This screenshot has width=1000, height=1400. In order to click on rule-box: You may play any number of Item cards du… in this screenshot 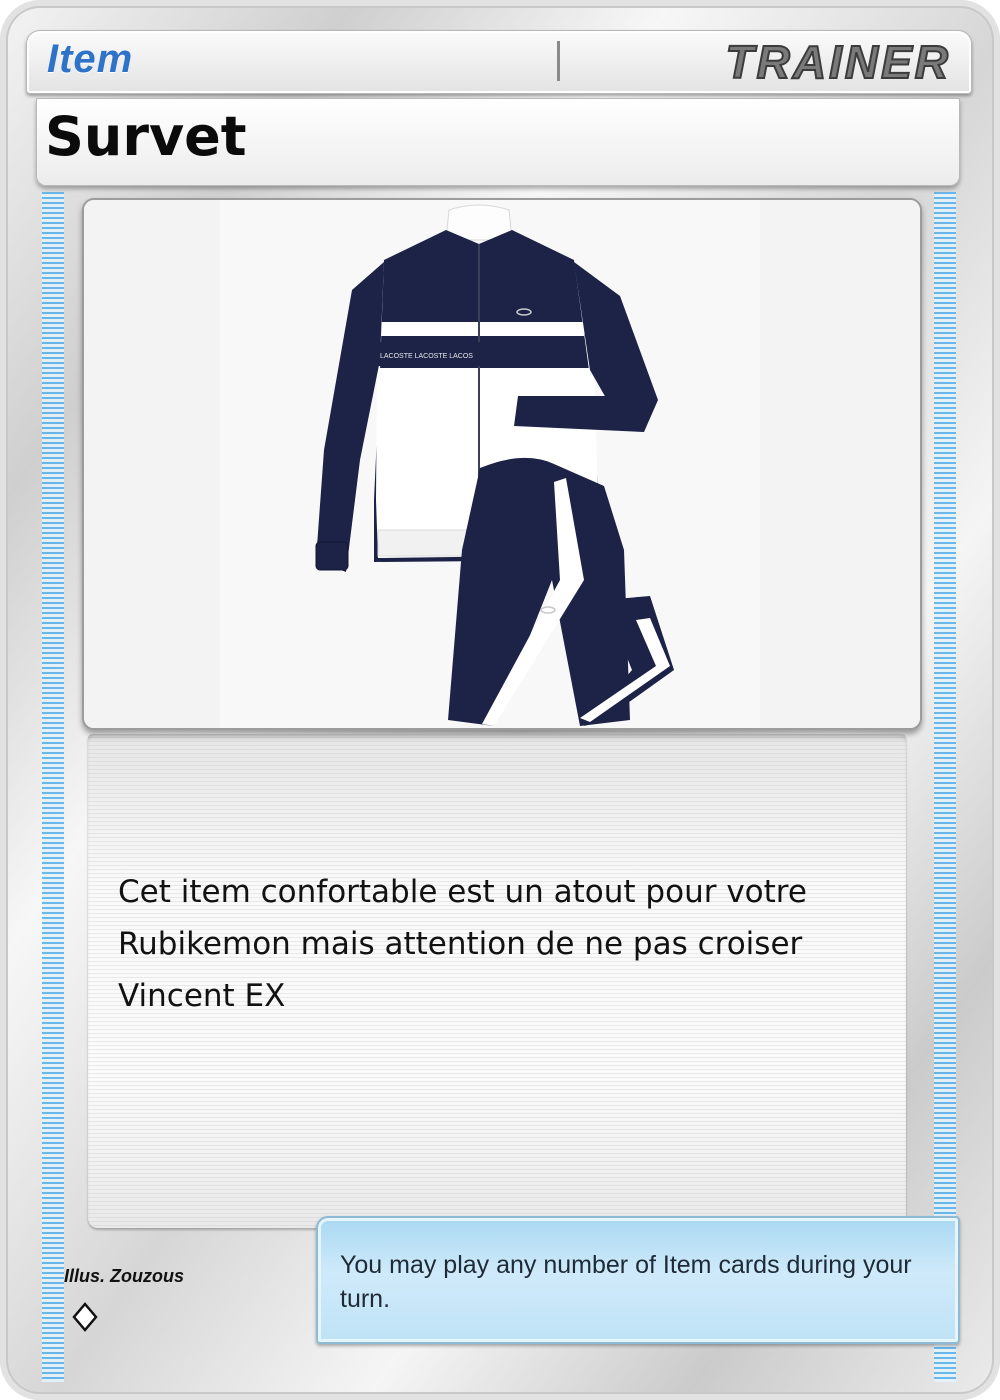, I will do `click(638, 1280)`.